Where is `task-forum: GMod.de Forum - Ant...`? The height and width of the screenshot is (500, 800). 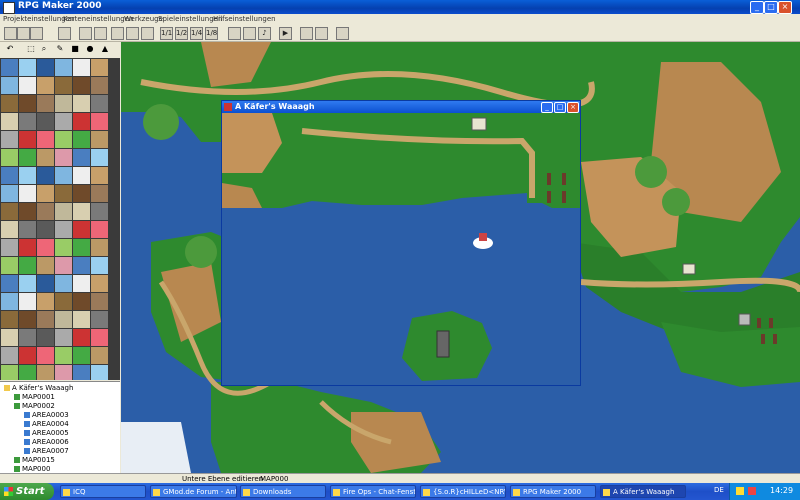 task-forum: GMod.de Forum - Ant... is located at coordinates (193, 491).